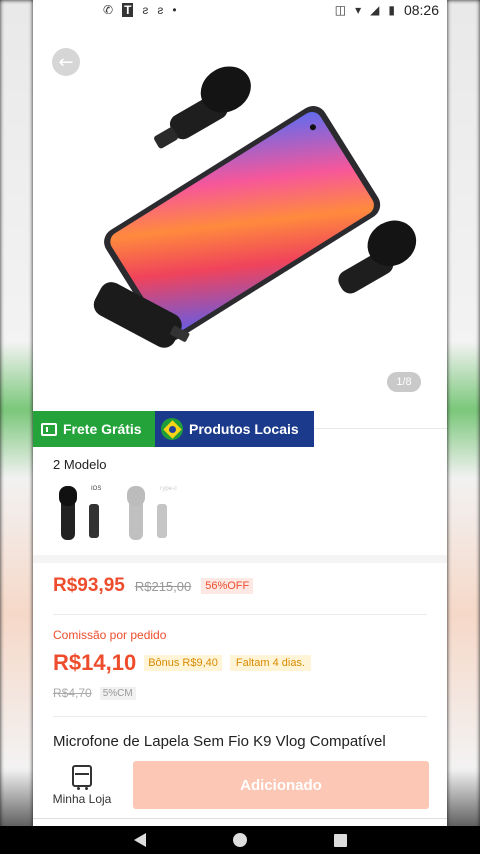 Image resolution: width=480 pixels, height=854 pixels. What do you see at coordinates (95, 662) in the screenshot?
I see `commission-value: R$14,10` at bounding box center [95, 662].